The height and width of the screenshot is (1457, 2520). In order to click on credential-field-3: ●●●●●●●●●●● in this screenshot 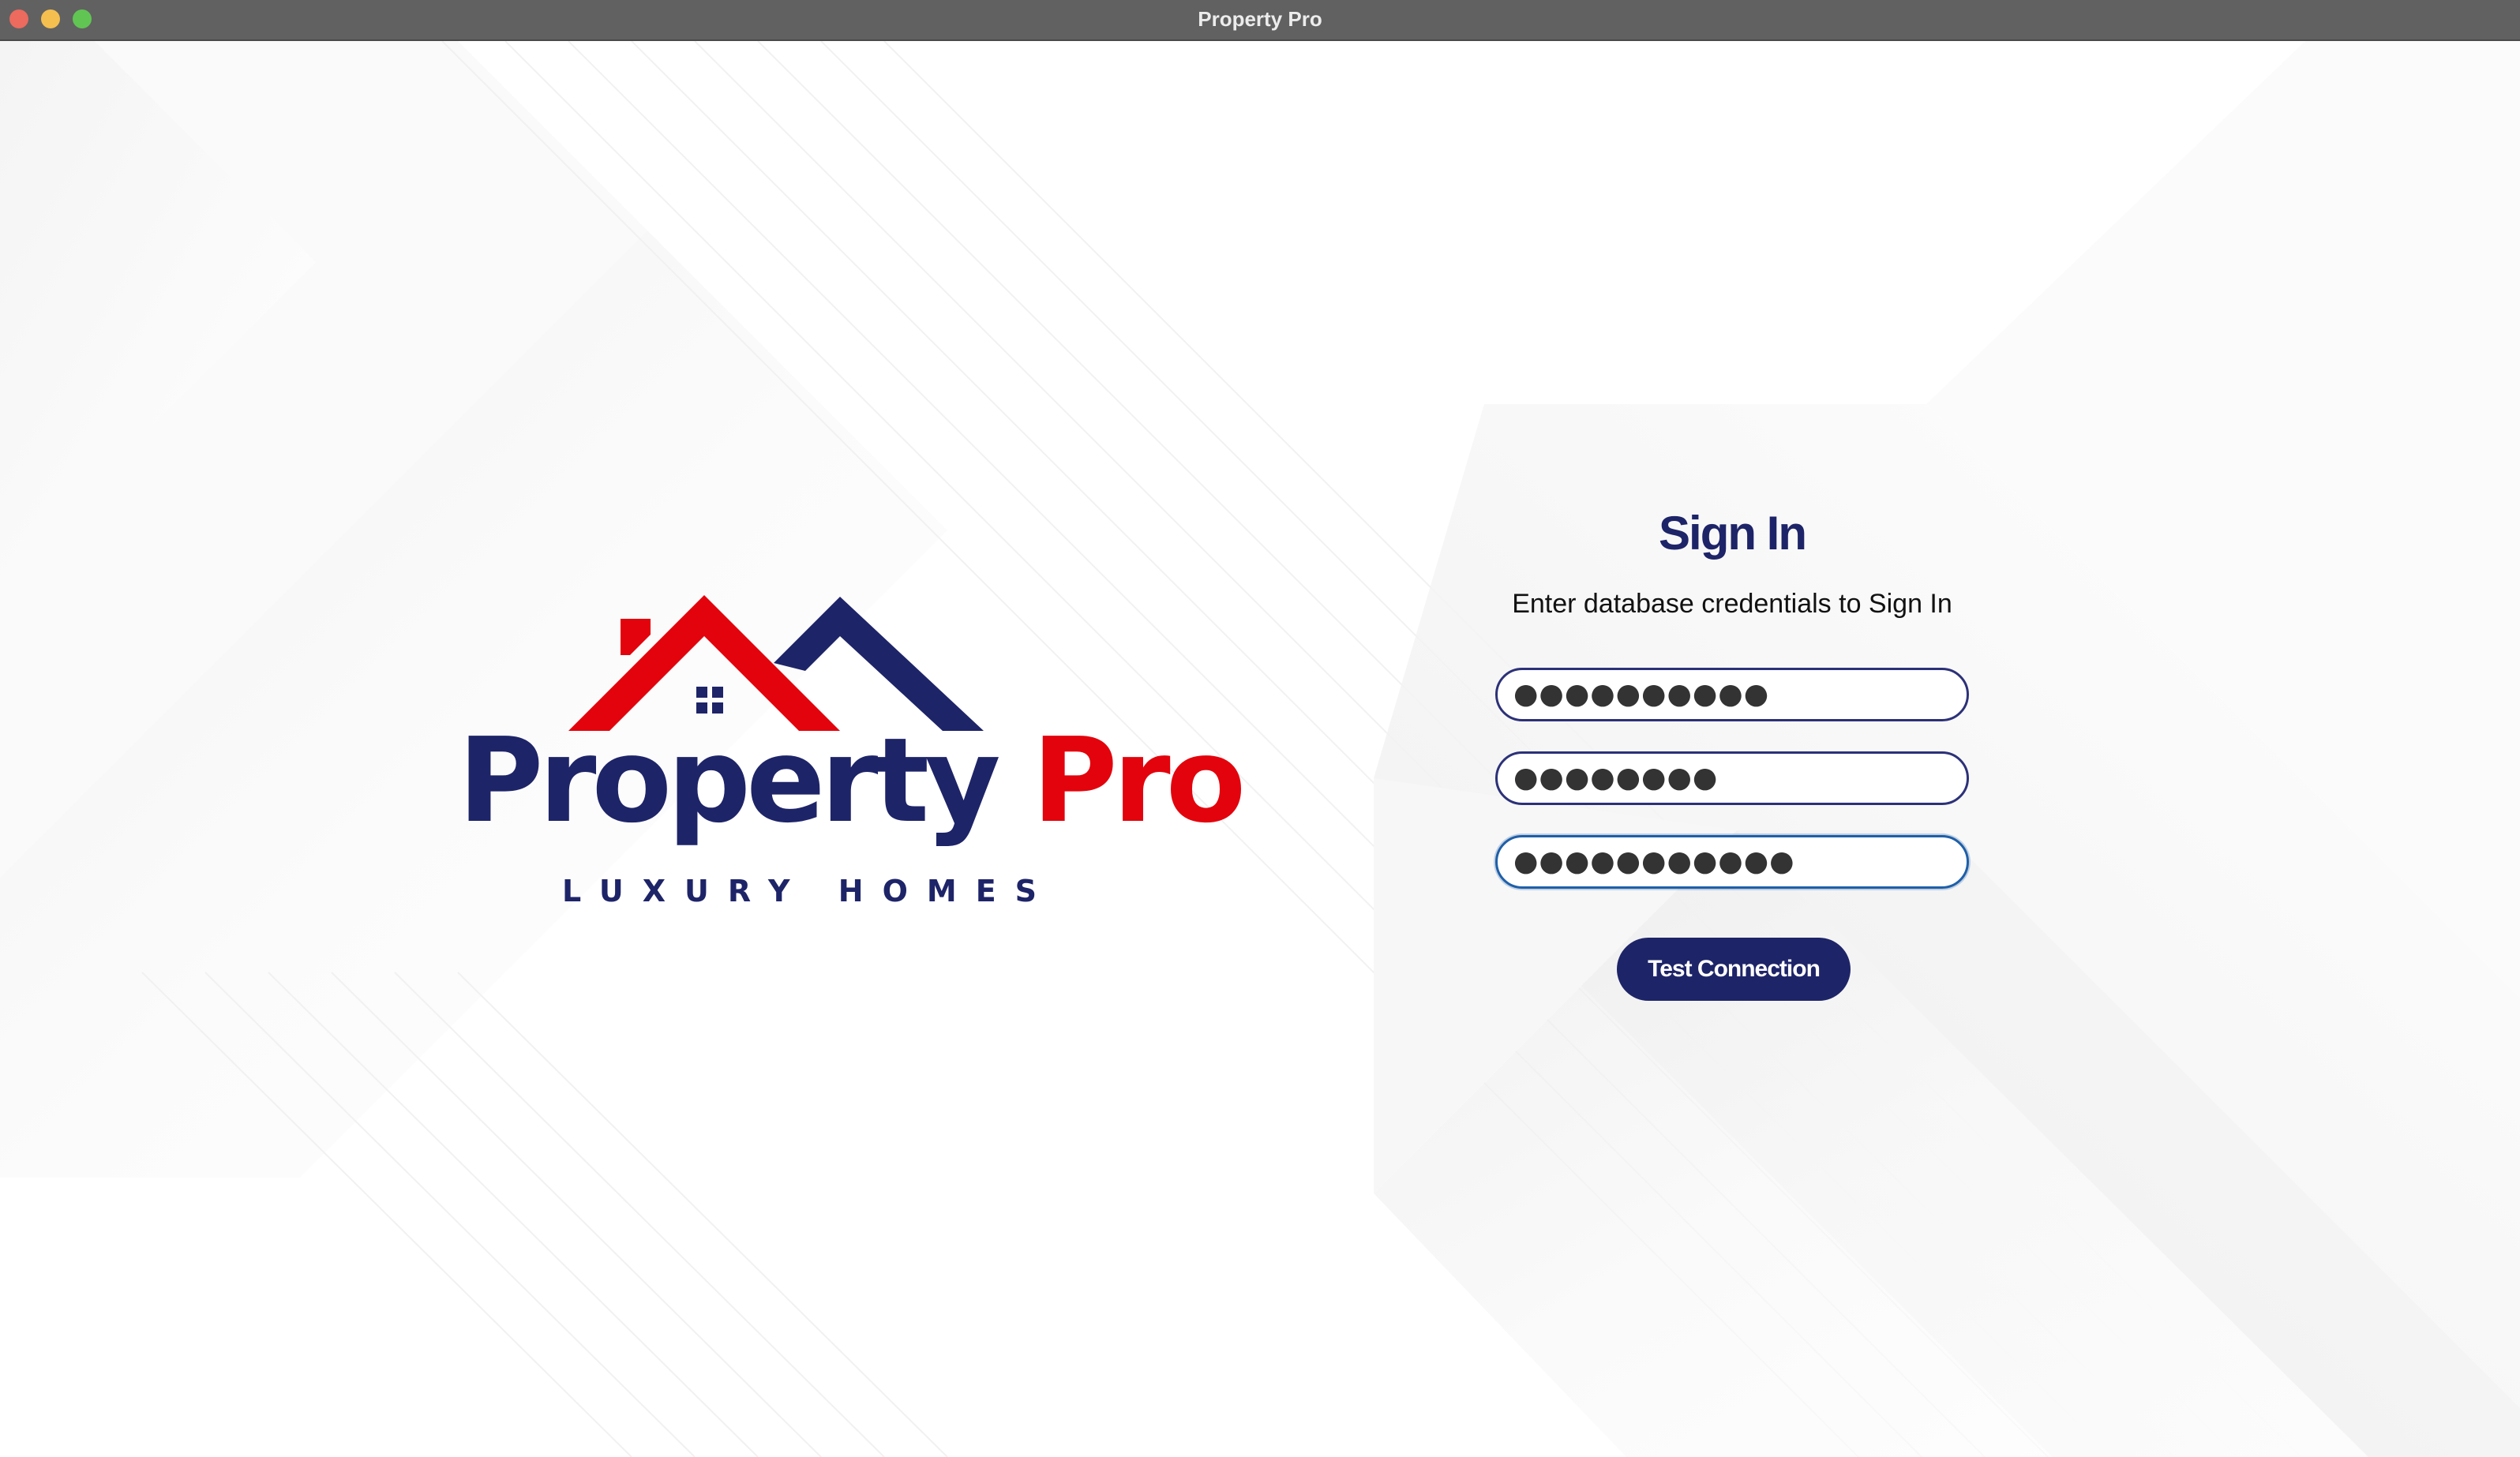, I will do `click(1732, 862)`.